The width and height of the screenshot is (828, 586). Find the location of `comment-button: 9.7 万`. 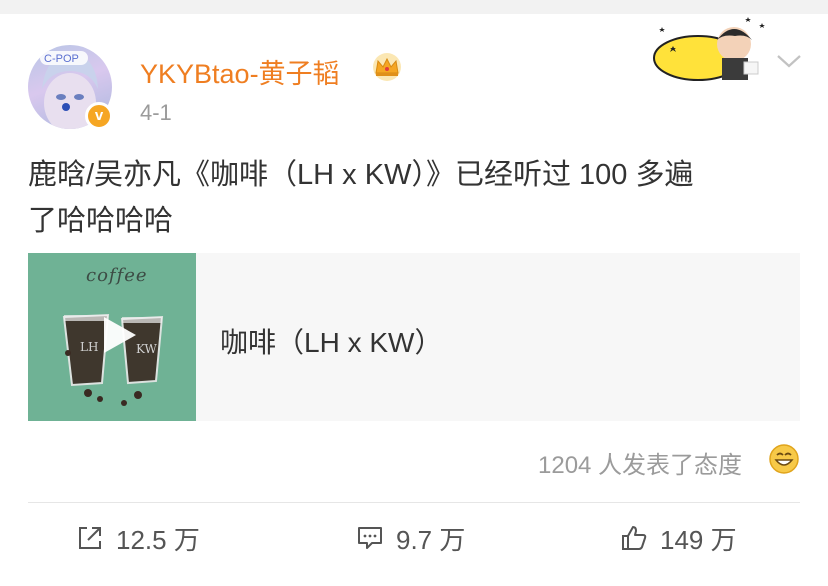

comment-button: 9.7 万 is located at coordinates (410, 538).